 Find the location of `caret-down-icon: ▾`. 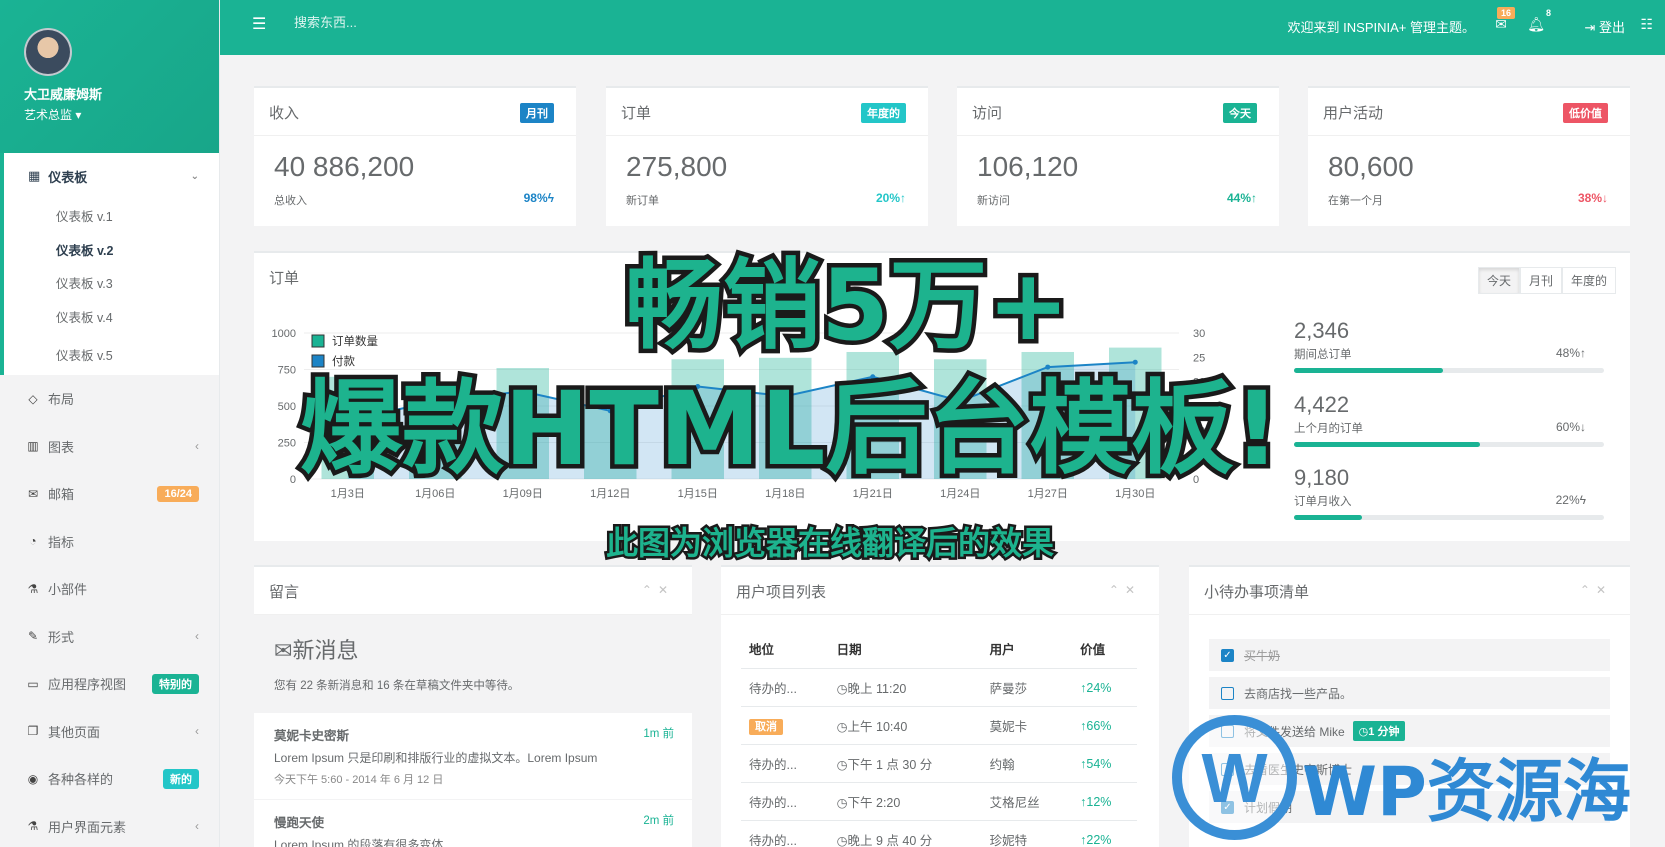

caret-down-icon: ▾ is located at coordinates (78, 115).